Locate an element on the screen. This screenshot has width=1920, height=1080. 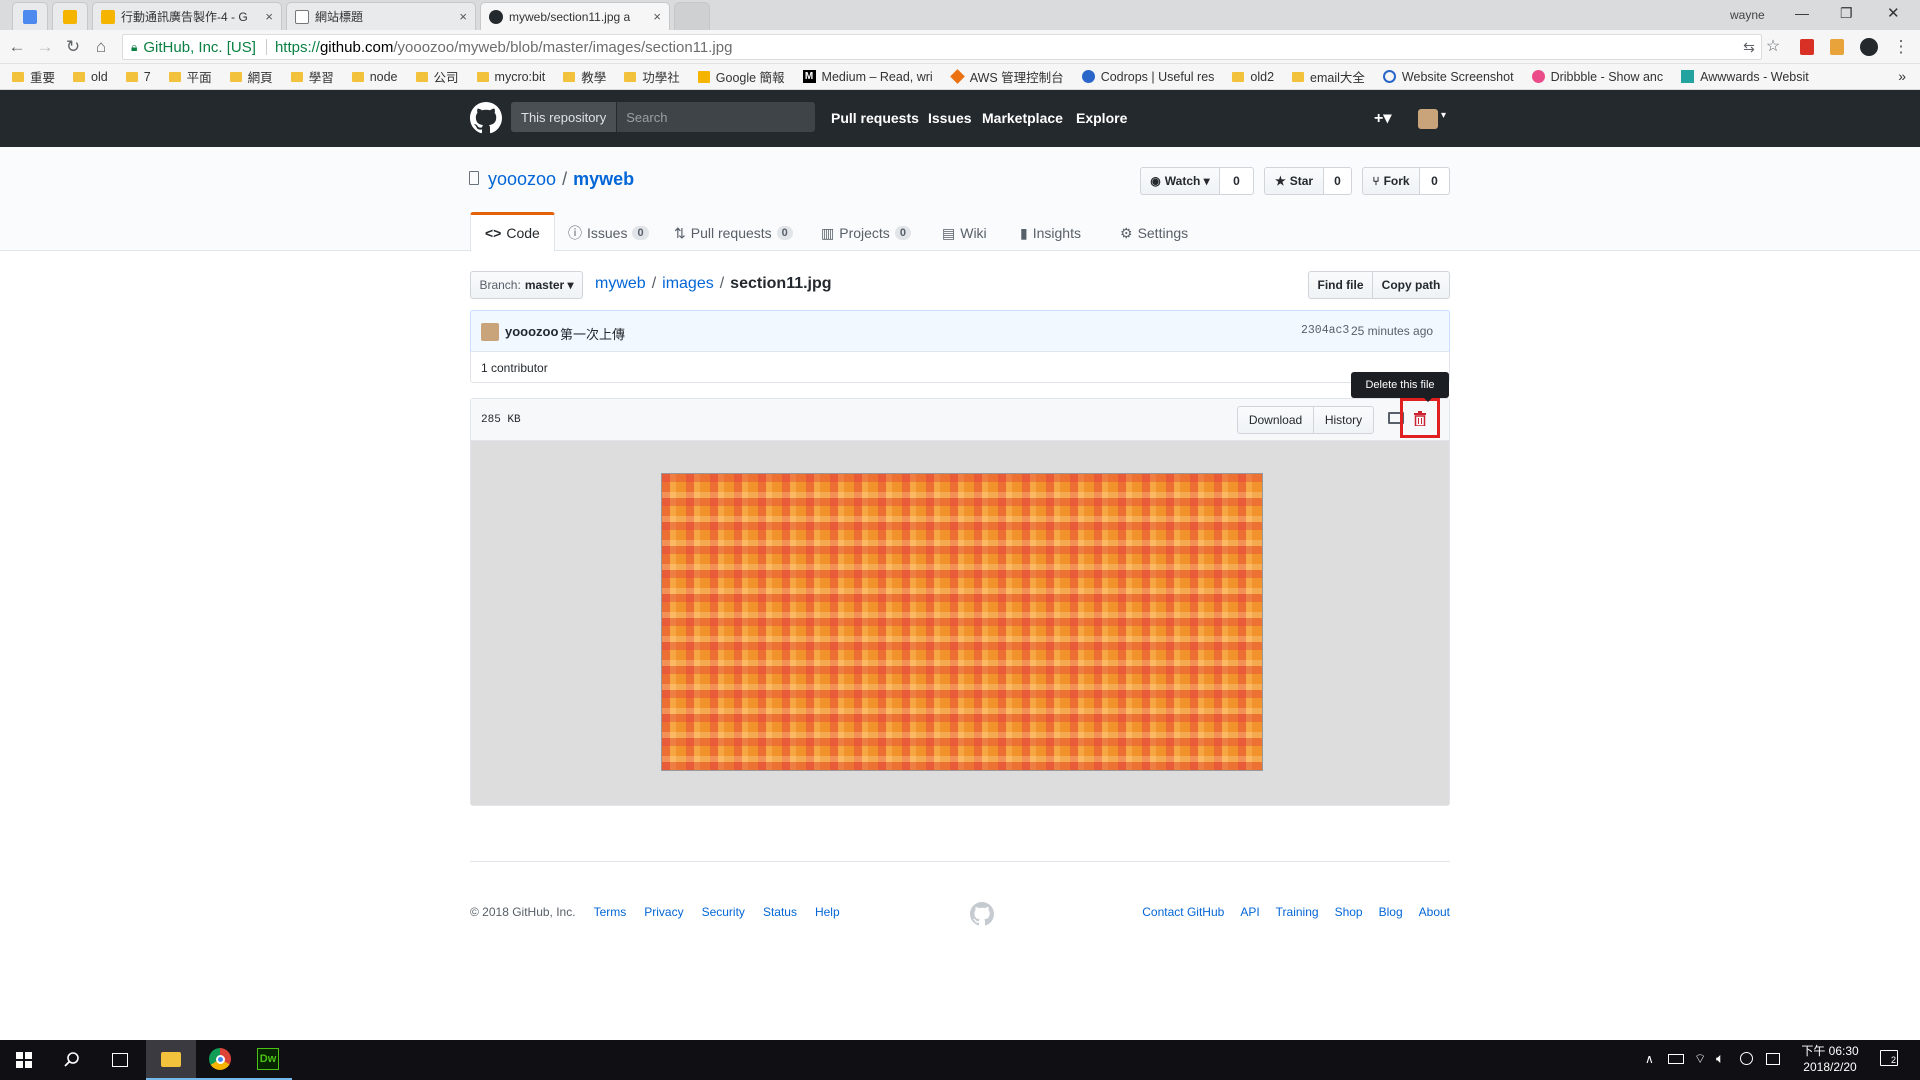
bookmark-item: M Medium – Read, wri is located at coordinates (867, 77).